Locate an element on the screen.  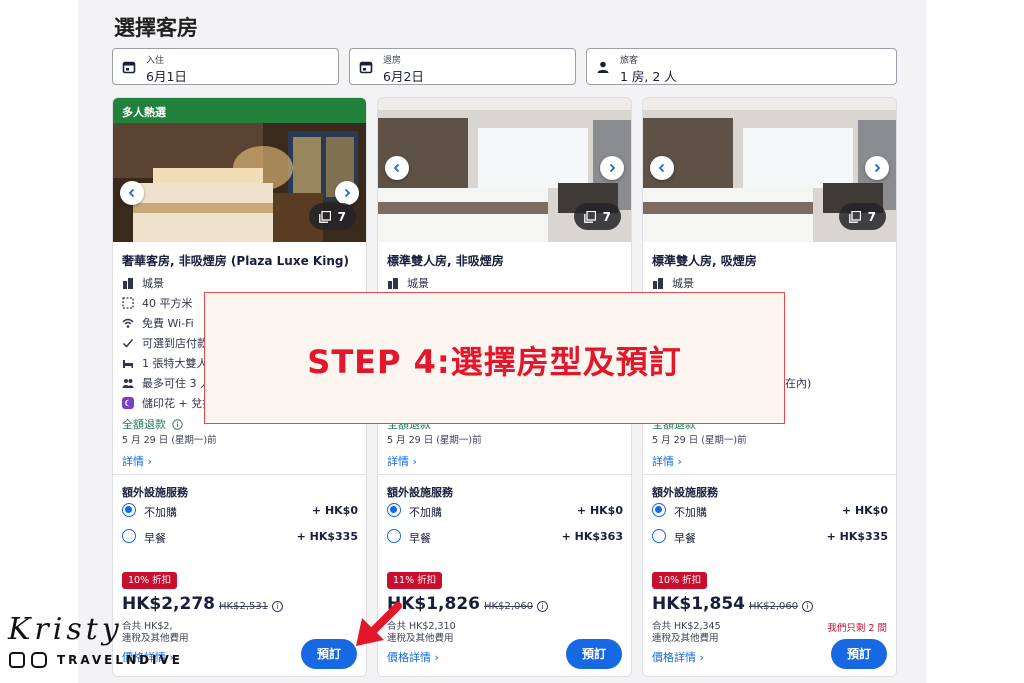
price-row: HK$1,854 HK$2,060 i is located at coordinates (733, 604).